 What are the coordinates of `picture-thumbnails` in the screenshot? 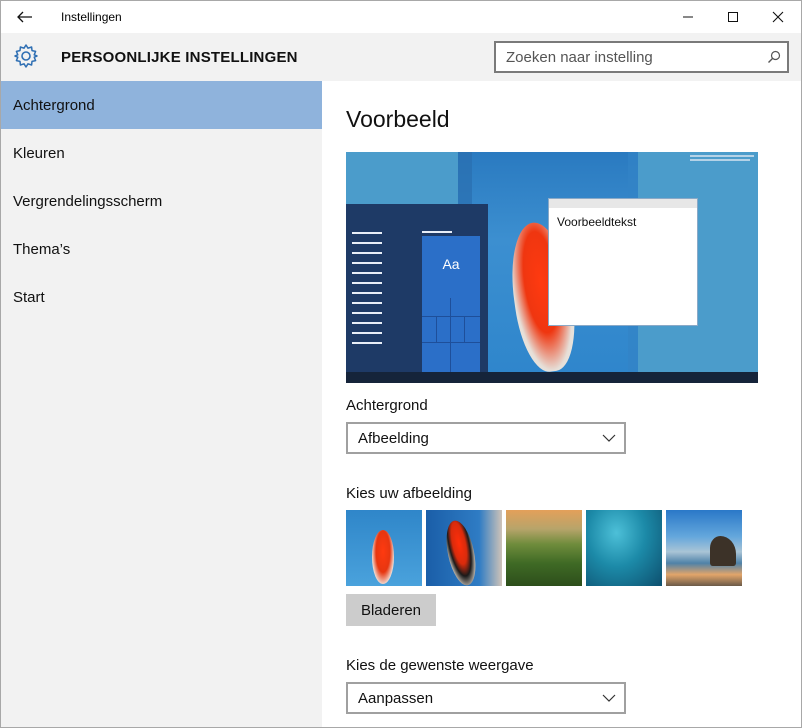 It's located at (546, 548).